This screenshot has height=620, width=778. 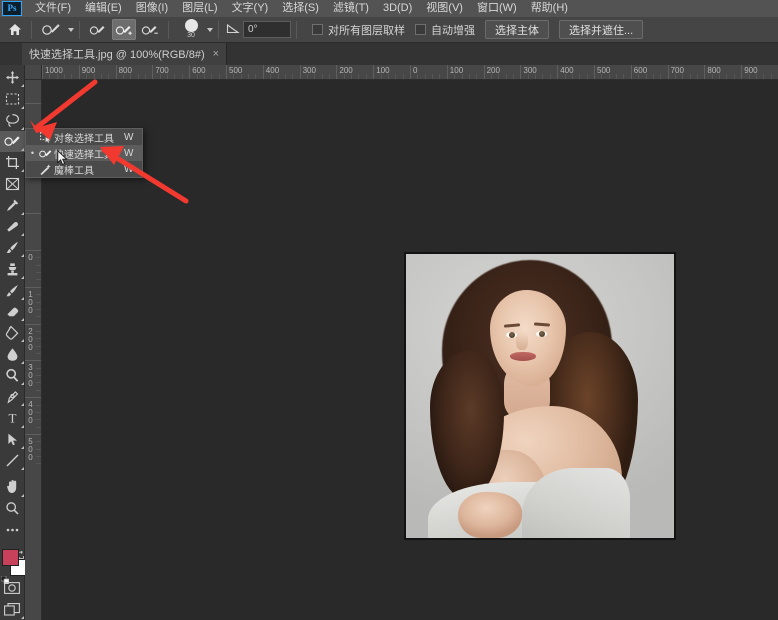 I want to click on angle-input: 0°, so click(x=267, y=29).